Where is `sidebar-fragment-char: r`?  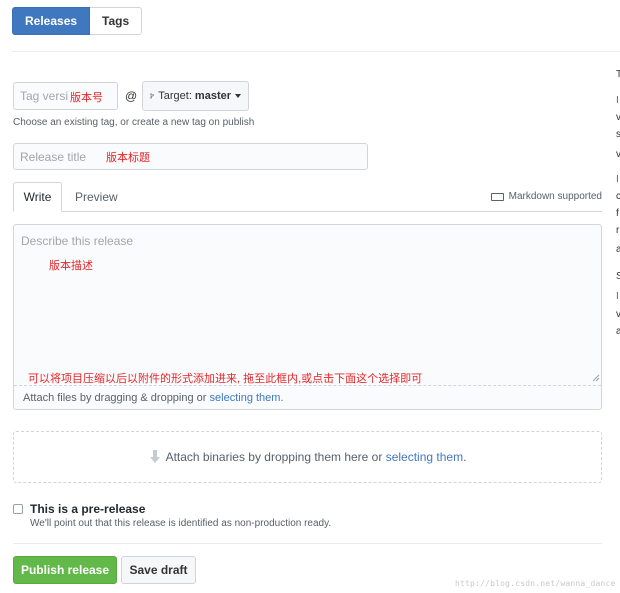 sidebar-fragment-char: r is located at coordinates (618, 230).